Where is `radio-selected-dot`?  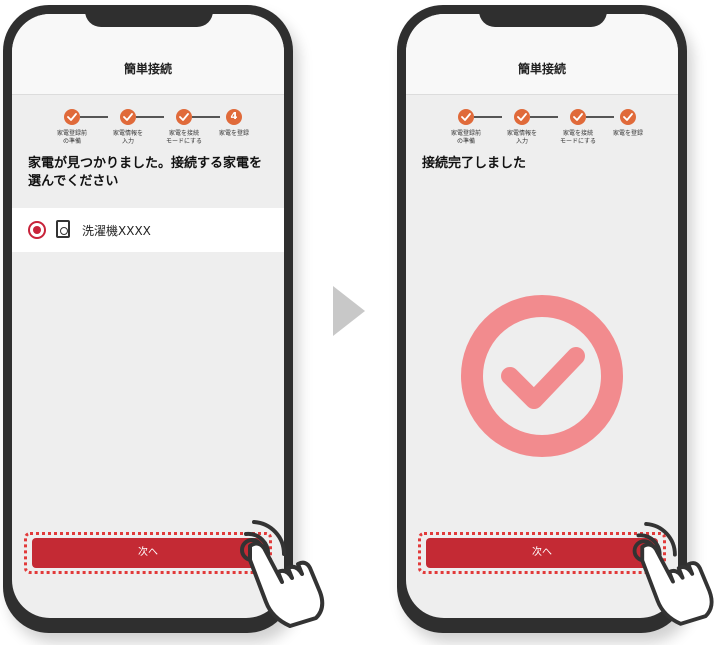
radio-selected-dot is located at coordinates (37, 230).